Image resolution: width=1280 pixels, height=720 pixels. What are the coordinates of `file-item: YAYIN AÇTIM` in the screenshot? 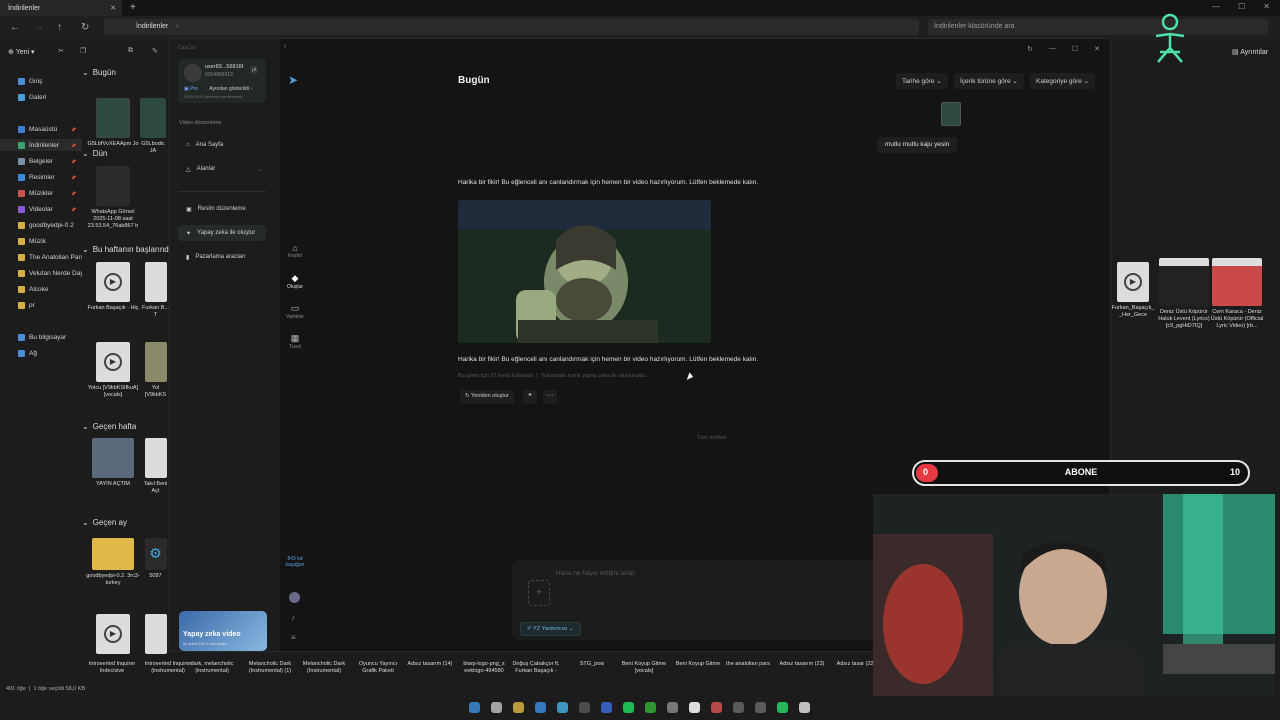 It's located at (113, 463).